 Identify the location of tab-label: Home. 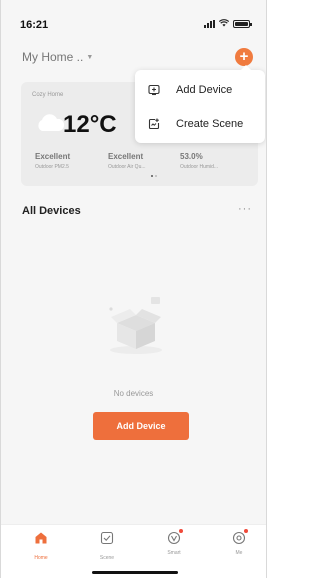
(41, 558).